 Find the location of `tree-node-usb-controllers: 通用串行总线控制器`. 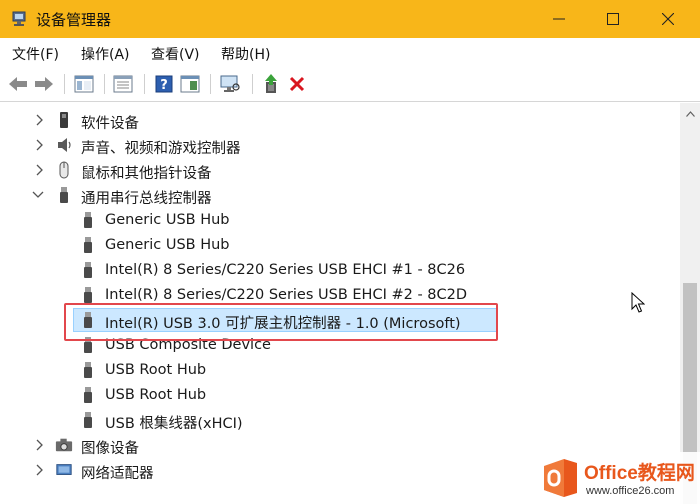

tree-node-usb-controllers: 通用串行总线控制器 is located at coordinates (340, 195).